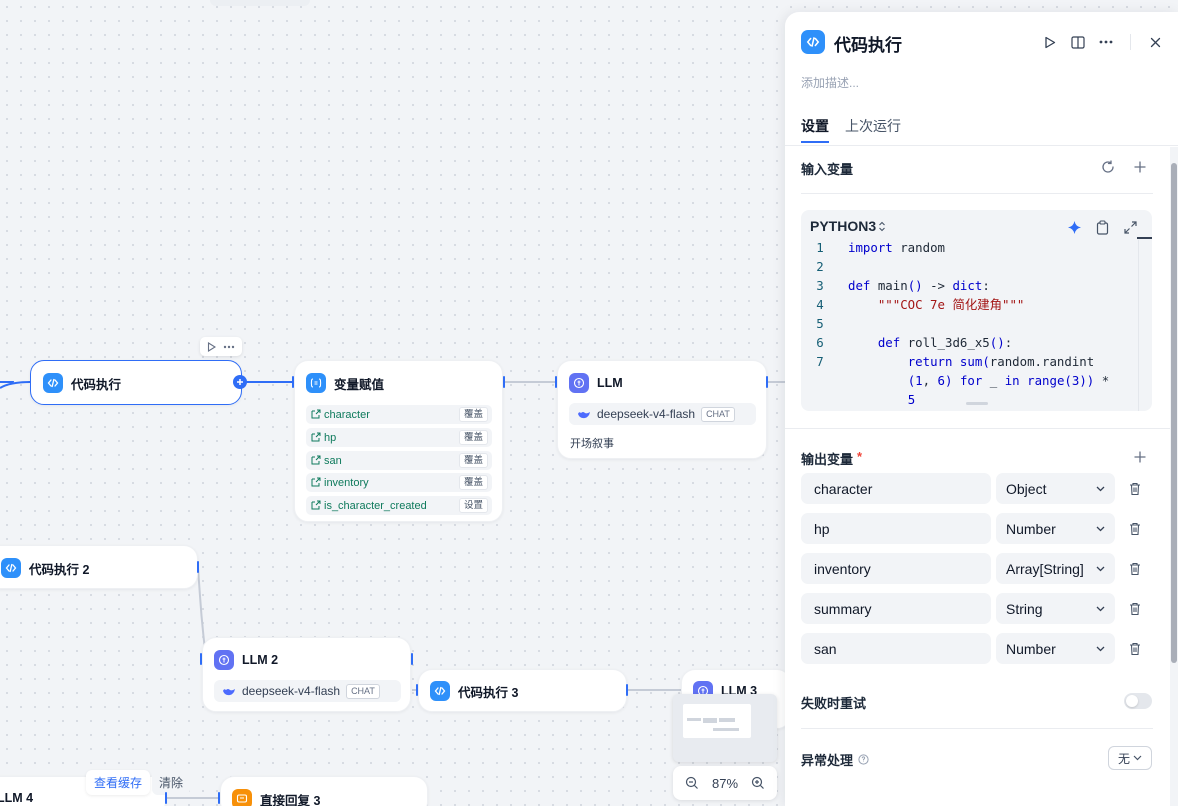 The height and width of the screenshot is (806, 1178). What do you see at coordinates (592, 444) in the screenshot?
I see `node-description: 开场叙事` at bounding box center [592, 444].